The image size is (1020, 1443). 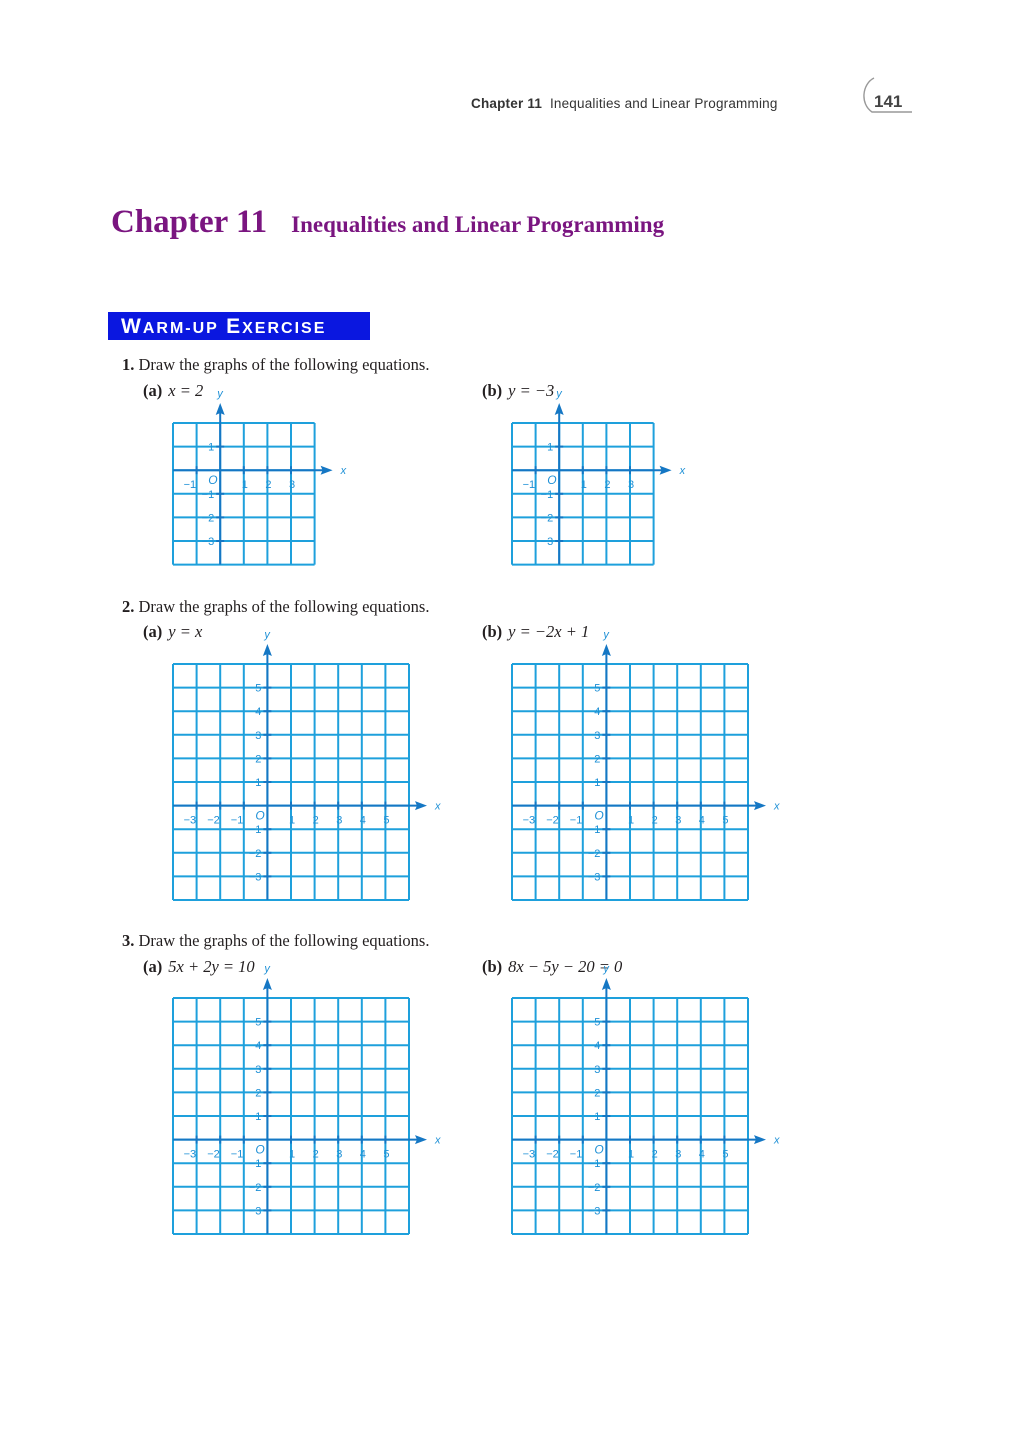 What do you see at coordinates (518, 391) in the screenshot?
I see `question-1b: (b) y = −3` at bounding box center [518, 391].